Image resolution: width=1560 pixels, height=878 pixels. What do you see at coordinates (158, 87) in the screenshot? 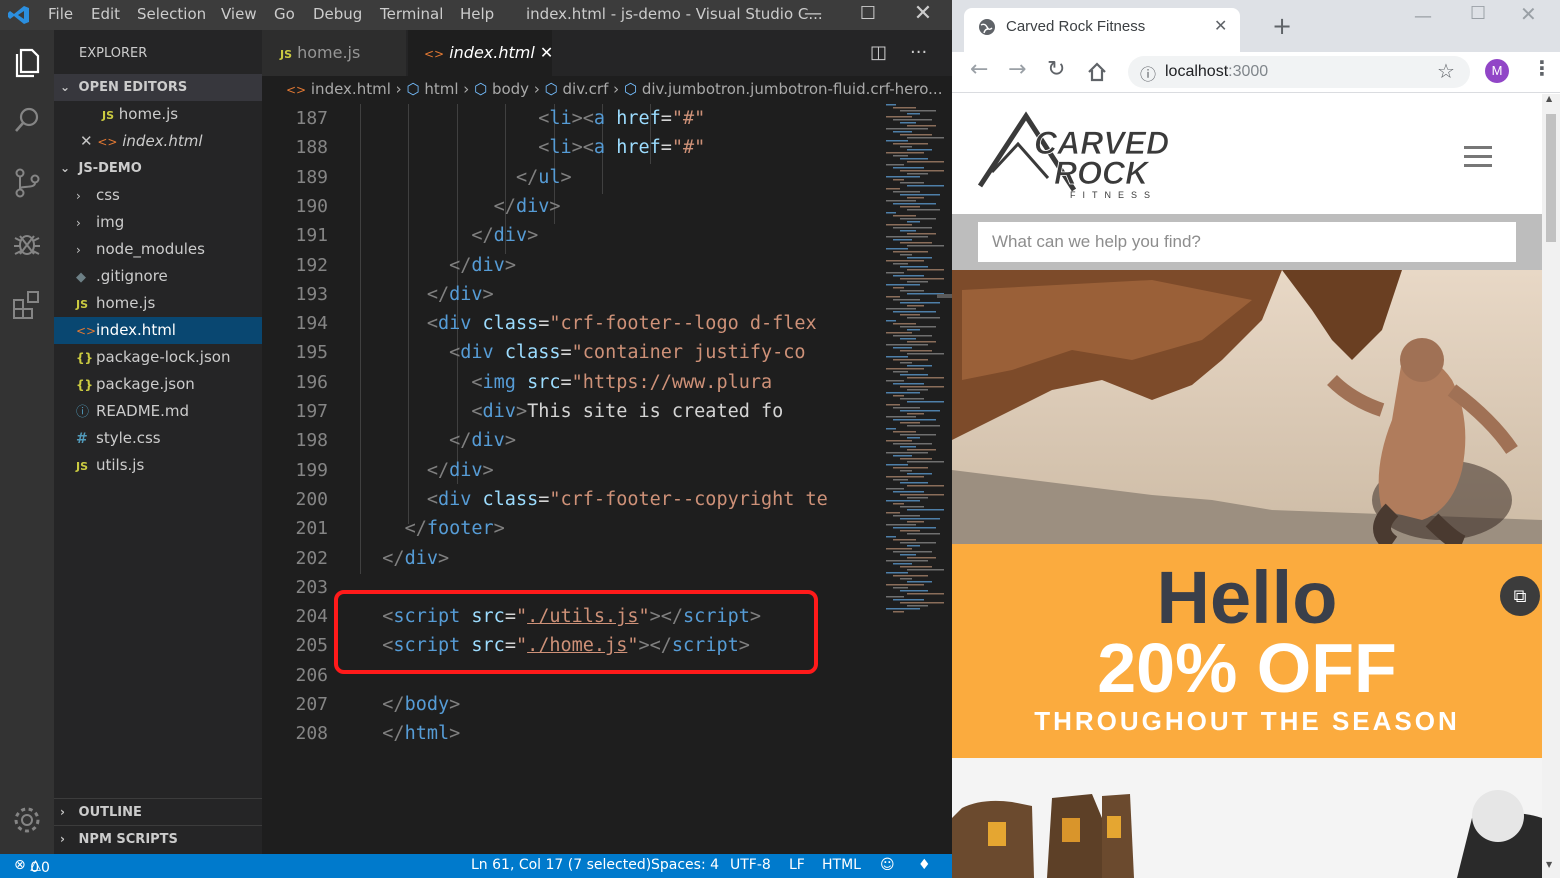
I see `open-editors-header: ⌄ OPEN EDITORS` at bounding box center [158, 87].